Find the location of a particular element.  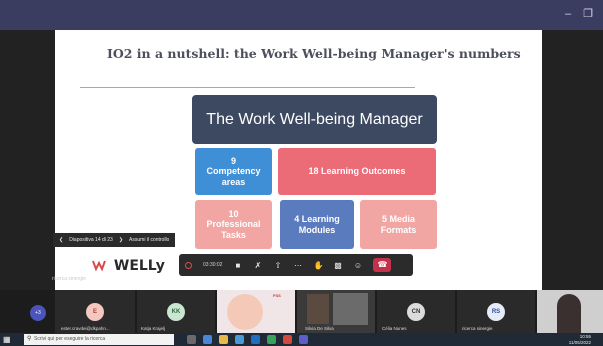

slide-counter: Diapositiva 14 di 23 is located at coordinates (91, 240).